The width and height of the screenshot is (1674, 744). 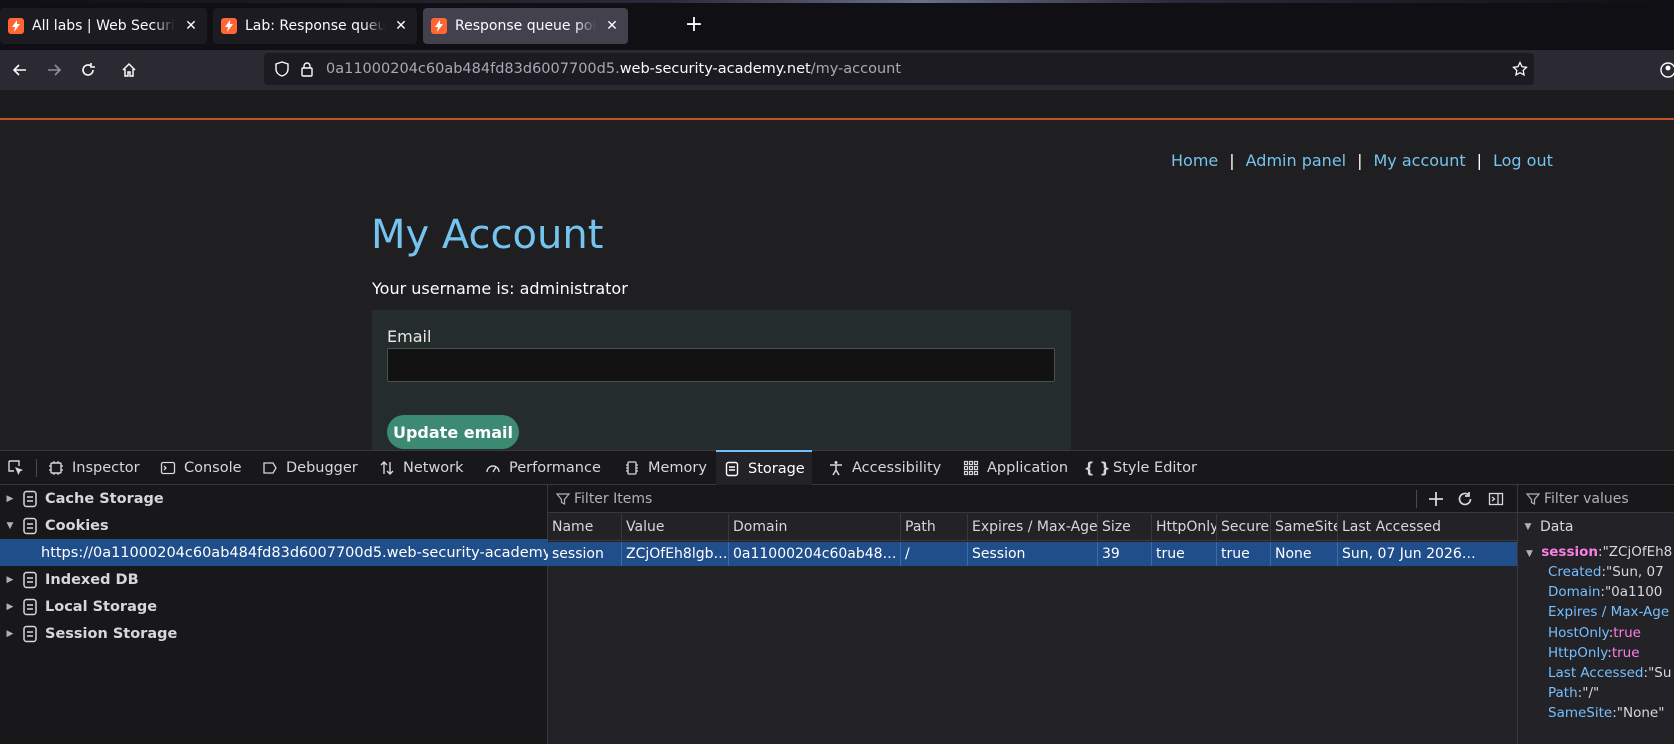 What do you see at coordinates (1420, 160) in the screenshot?
I see `nav-my-account-link: My account` at bounding box center [1420, 160].